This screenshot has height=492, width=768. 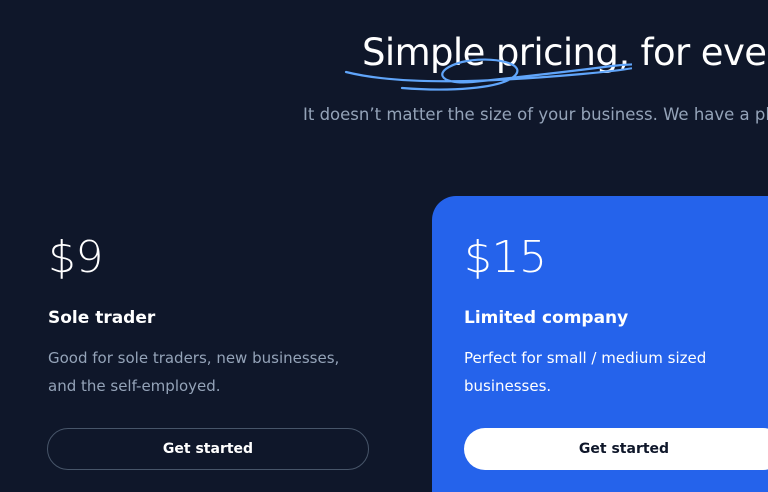 What do you see at coordinates (102, 318) in the screenshot?
I see `plan-name: Sole trader` at bounding box center [102, 318].